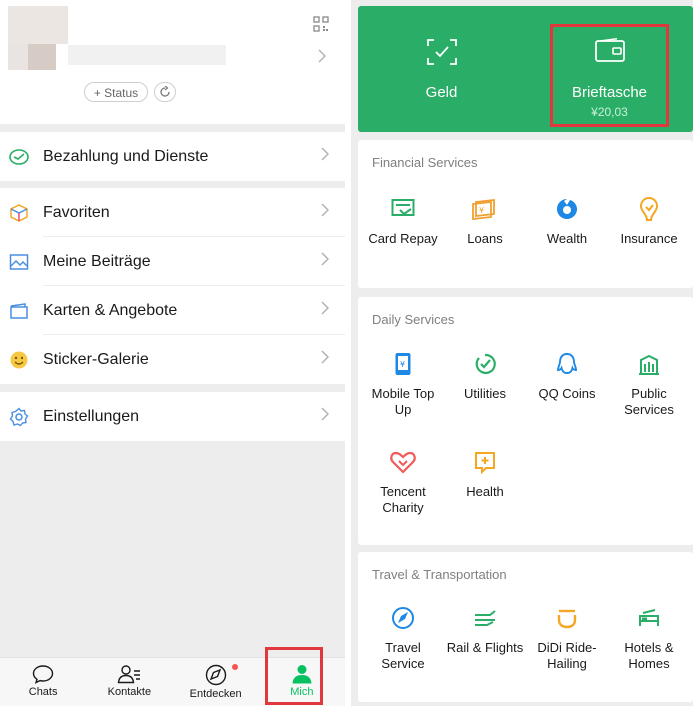 This screenshot has width=693, height=706. I want to click on qq-penguin-icon, so click(567, 363).